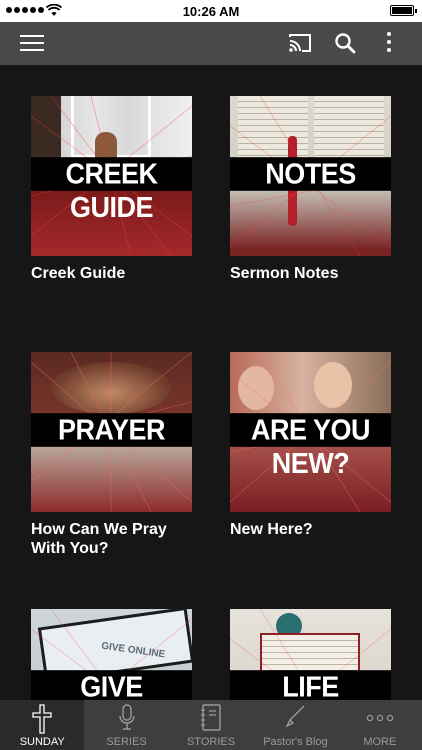  Describe the element at coordinates (42, 742) in the screenshot. I see `tab-label: SUNDAY` at that location.